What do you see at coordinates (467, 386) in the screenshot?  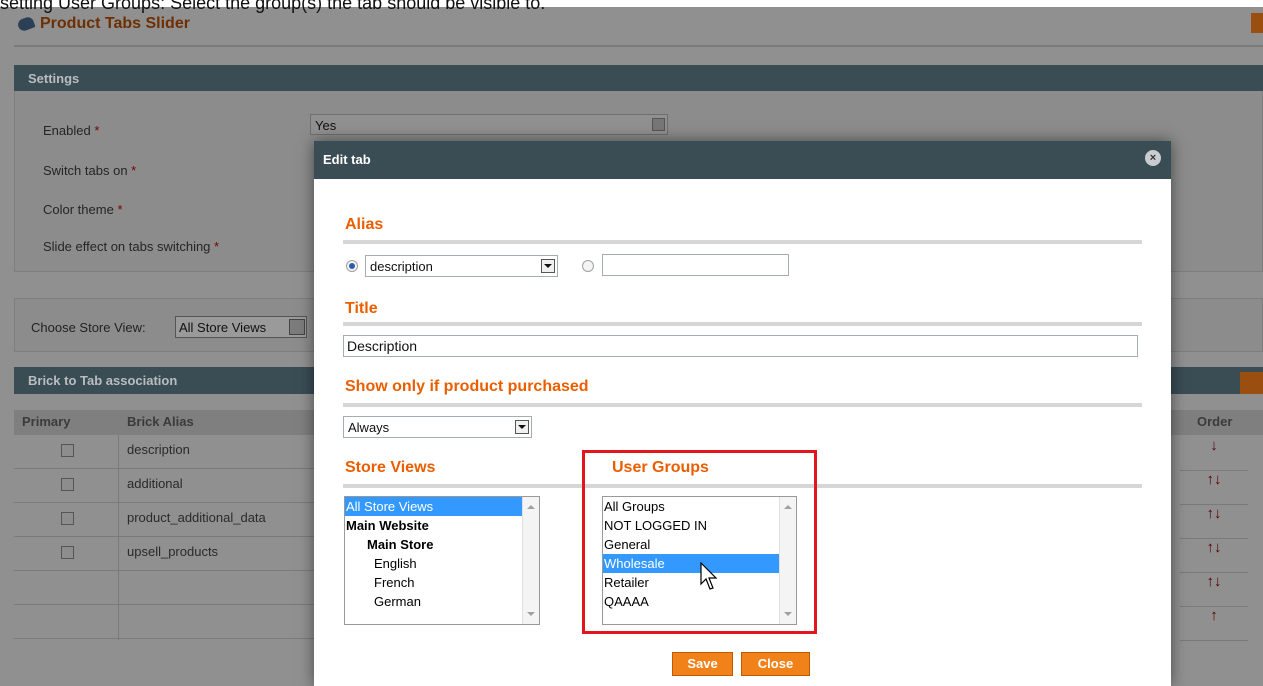 I see `purchased-heading: Show only if product purchased` at bounding box center [467, 386].